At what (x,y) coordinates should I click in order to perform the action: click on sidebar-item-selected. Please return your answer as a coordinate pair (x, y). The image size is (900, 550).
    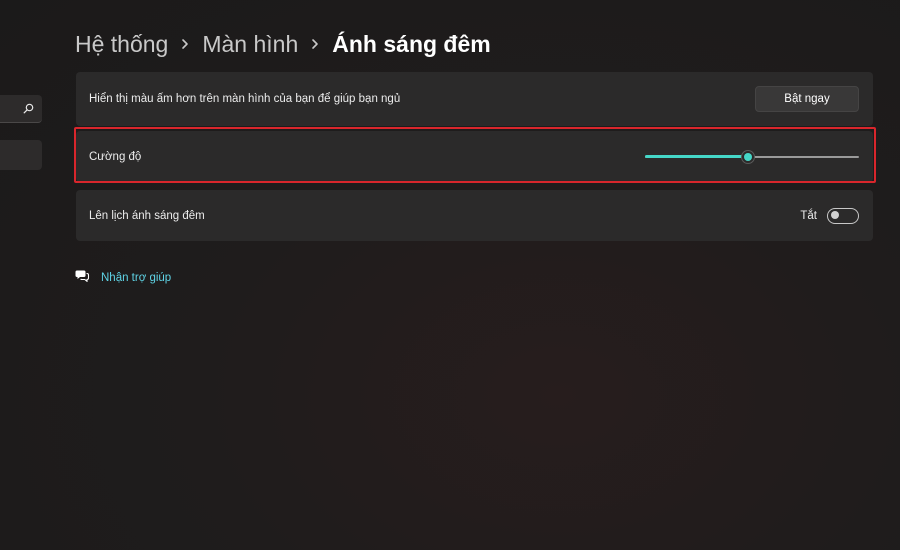
    Looking at the image, I should click on (21, 155).